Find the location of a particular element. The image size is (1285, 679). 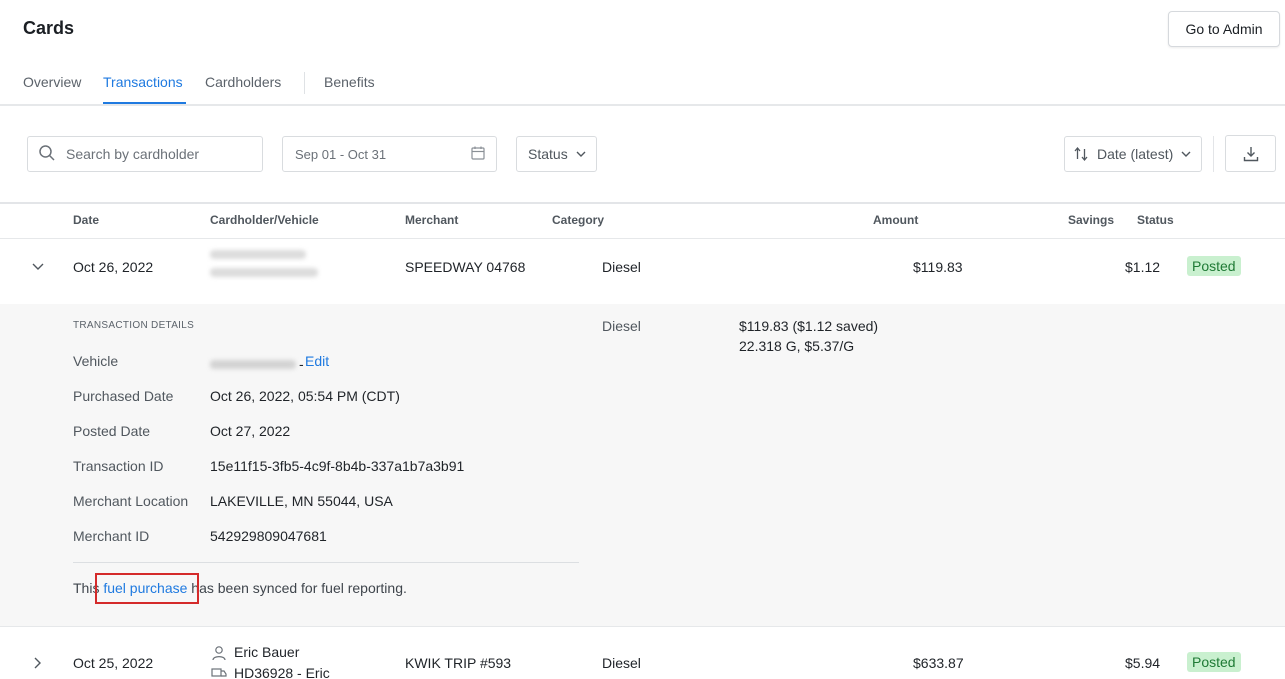

column-header-merchant: Merchant is located at coordinates (431, 220).